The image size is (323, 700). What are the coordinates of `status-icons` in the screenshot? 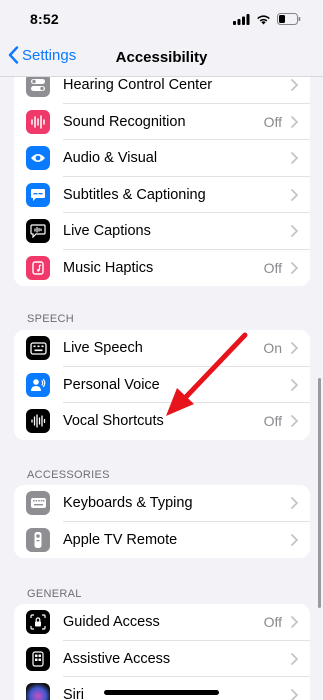 It's located at (267, 19).